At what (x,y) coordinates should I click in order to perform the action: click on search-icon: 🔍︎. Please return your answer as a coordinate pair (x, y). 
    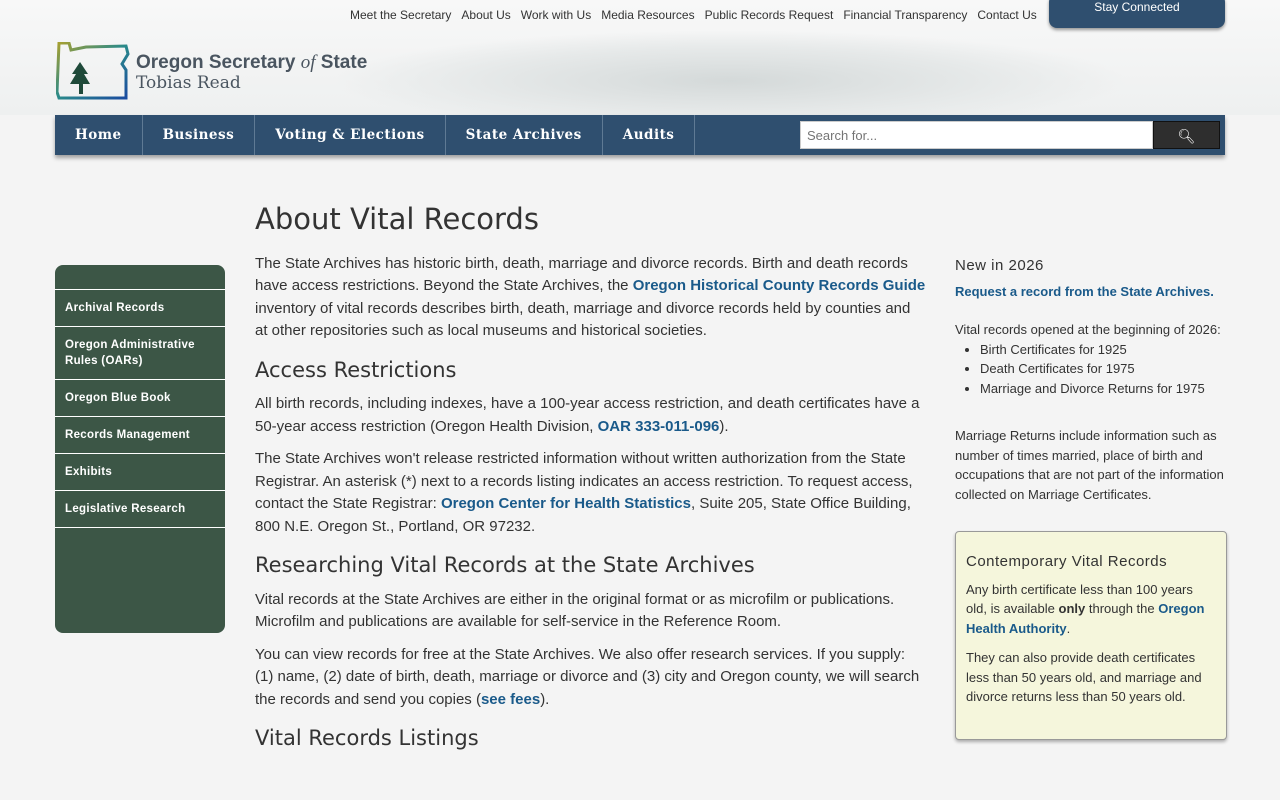
    Looking at the image, I should click on (1186, 136).